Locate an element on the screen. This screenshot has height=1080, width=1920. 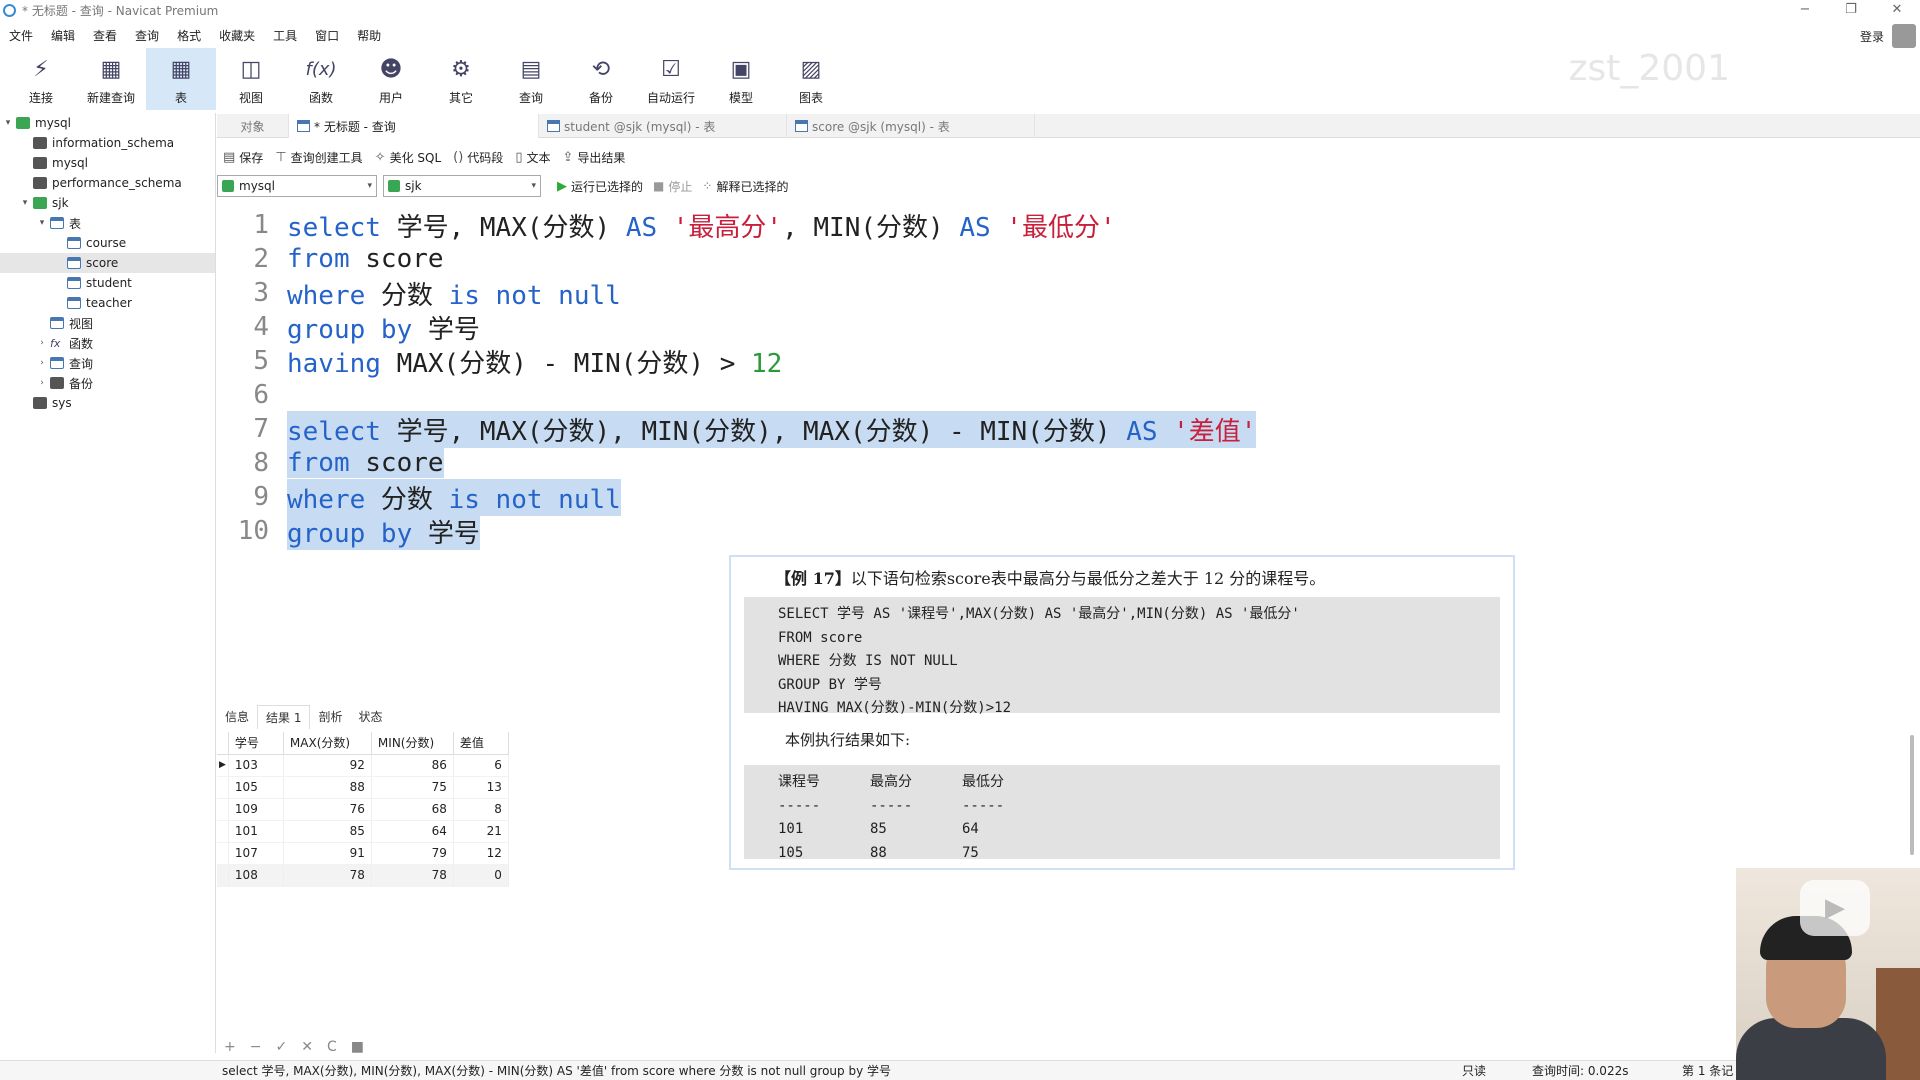
toolbar-chart-button: ▨ 图表 is located at coordinates (811, 79).